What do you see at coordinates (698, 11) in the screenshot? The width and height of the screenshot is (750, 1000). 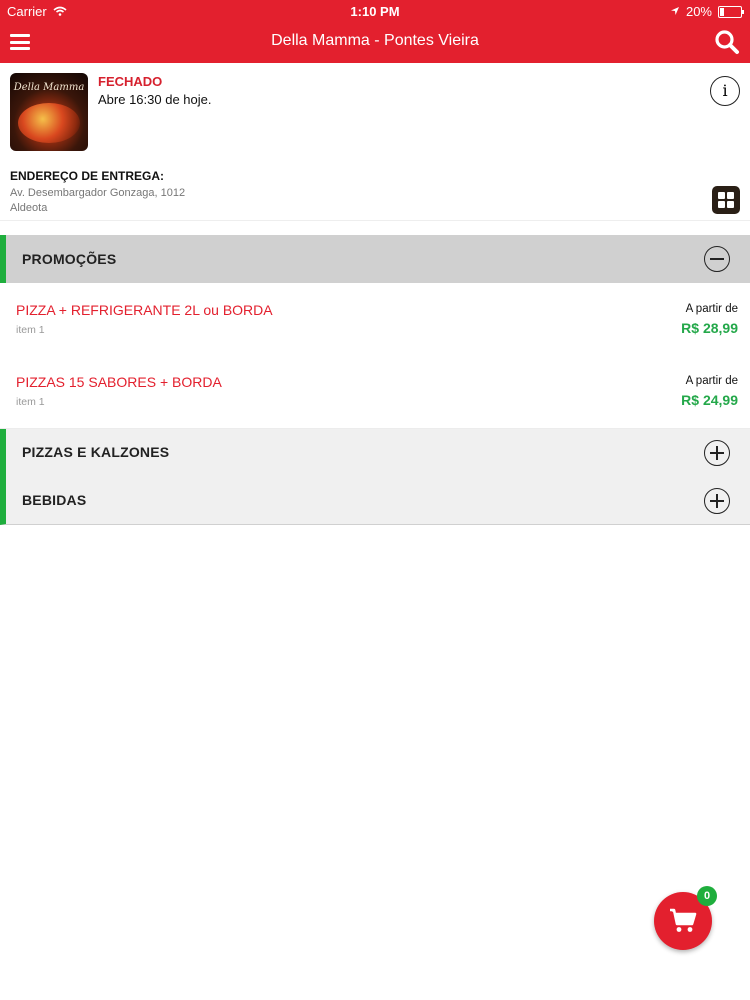 I see `battery-percent: 20%` at bounding box center [698, 11].